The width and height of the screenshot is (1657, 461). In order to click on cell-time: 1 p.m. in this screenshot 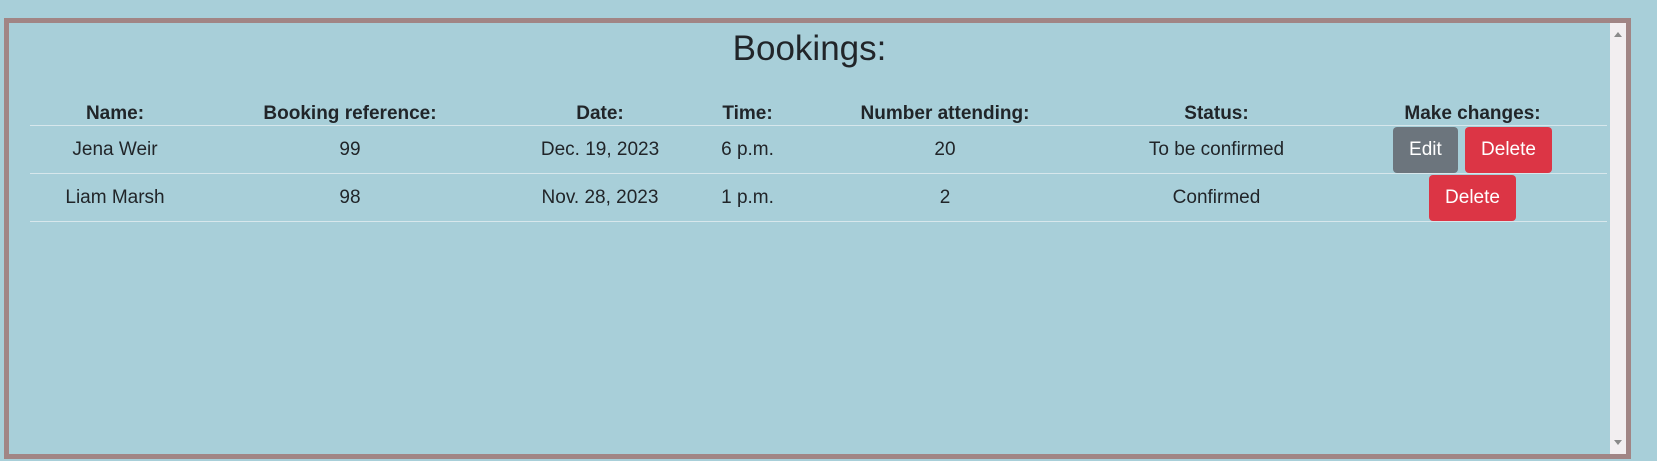, I will do `click(747, 197)`.